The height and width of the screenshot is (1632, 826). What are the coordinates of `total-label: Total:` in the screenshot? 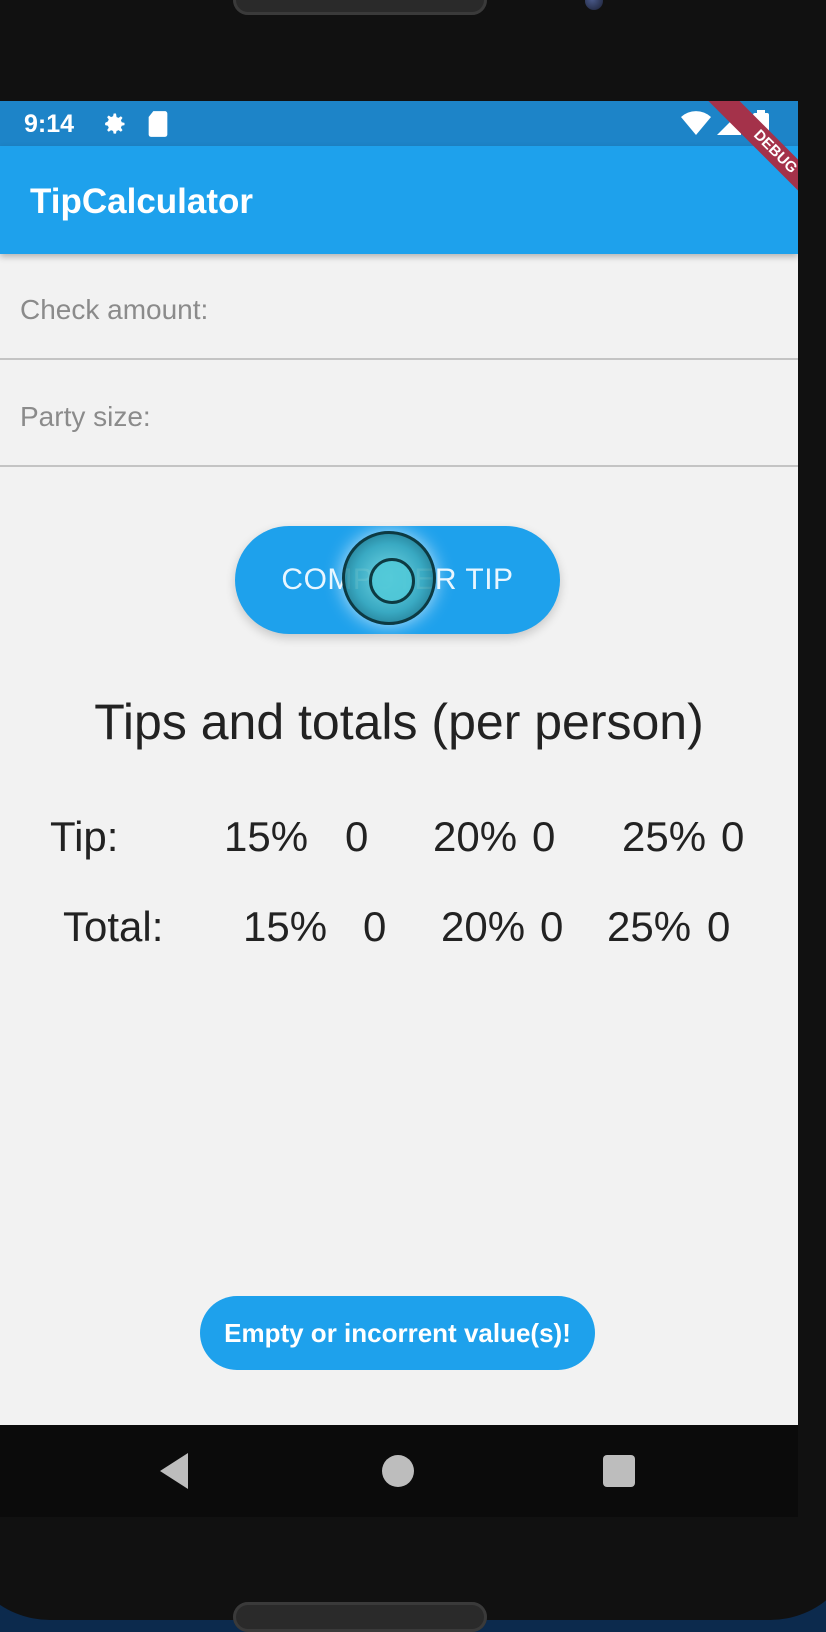 It's located at (113, 926).